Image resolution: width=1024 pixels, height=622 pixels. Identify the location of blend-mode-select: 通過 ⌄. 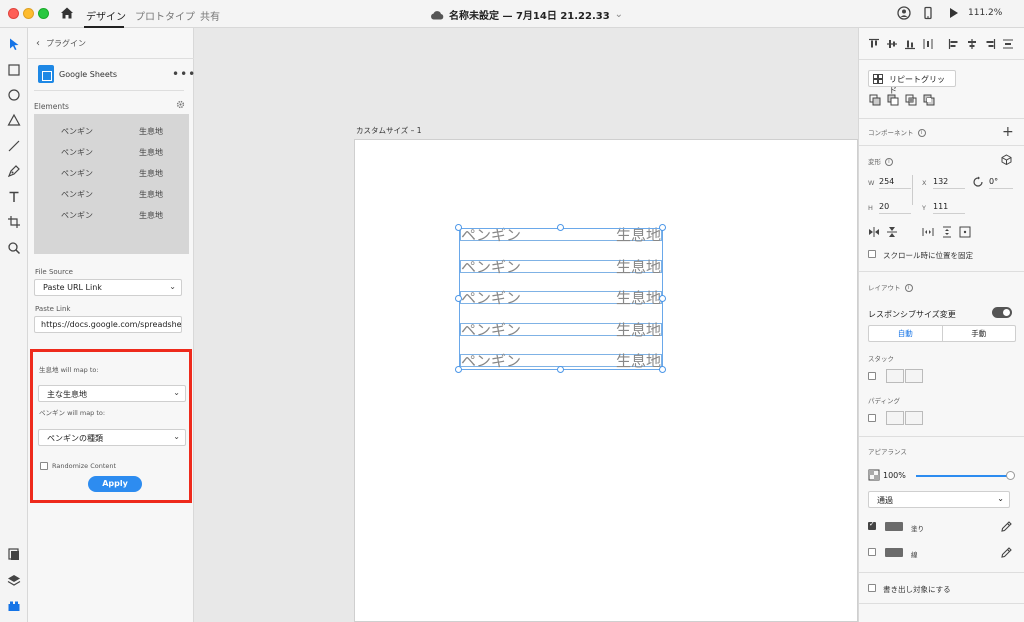
(939, 499).